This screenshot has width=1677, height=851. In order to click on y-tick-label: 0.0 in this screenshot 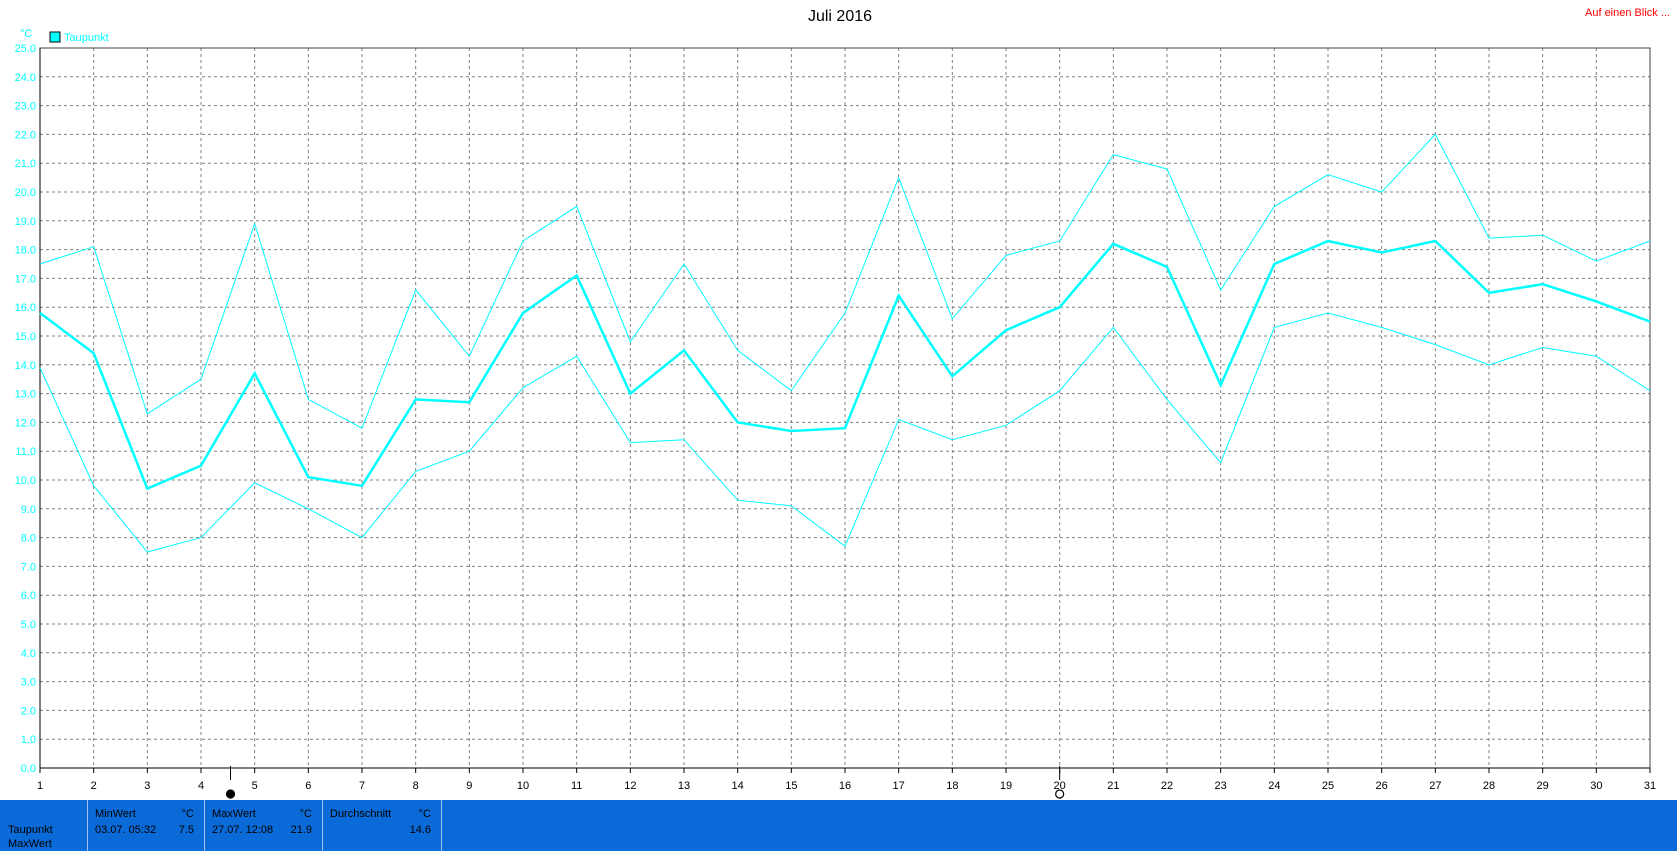, I will do `click(28, 769)`.